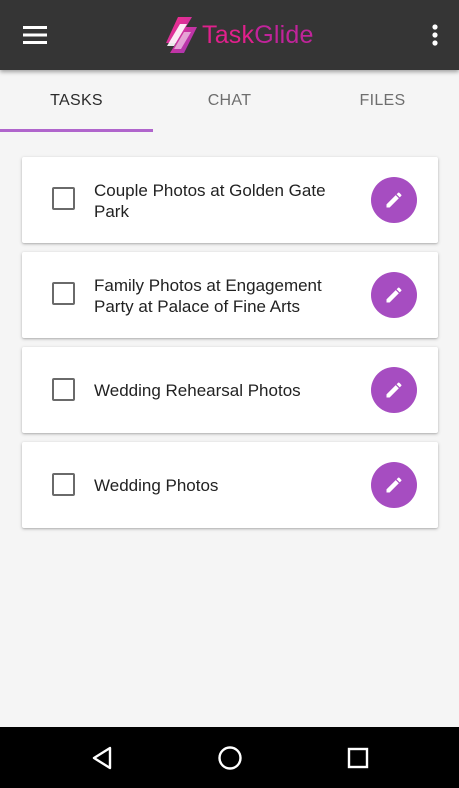  I want to click on task-card: Couple Photos at Golden Gate Park, so click(230, 200).